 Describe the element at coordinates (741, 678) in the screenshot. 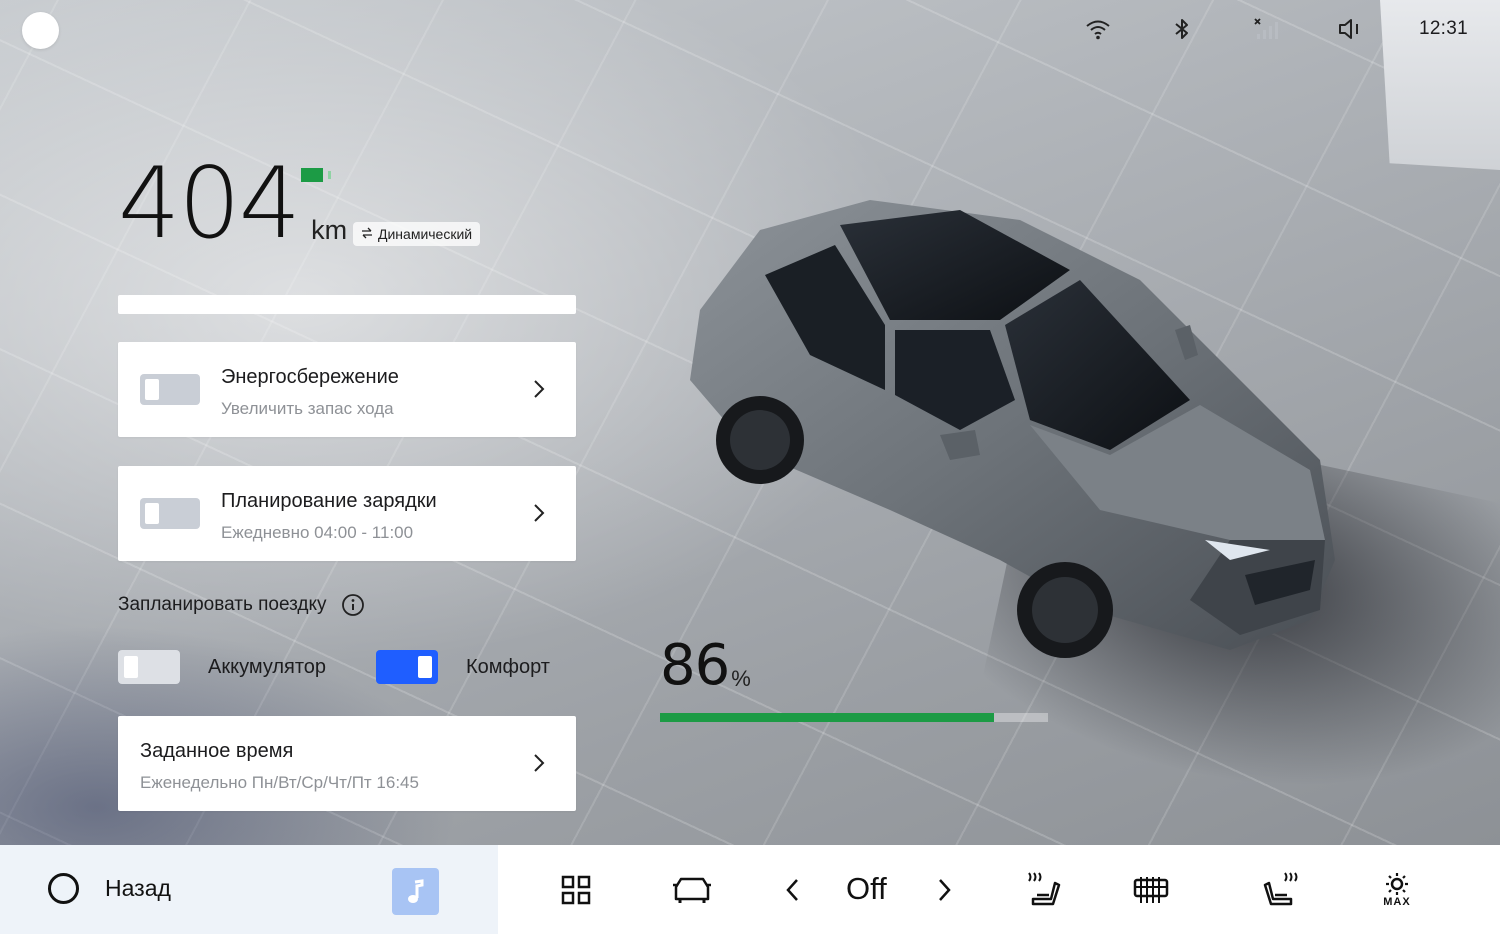

I see `battery-percent-unit: %` at that location.